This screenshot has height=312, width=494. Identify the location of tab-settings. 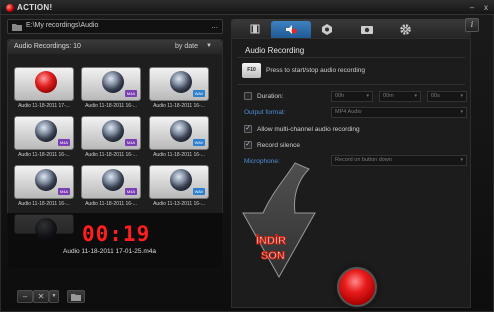
(405, 29).